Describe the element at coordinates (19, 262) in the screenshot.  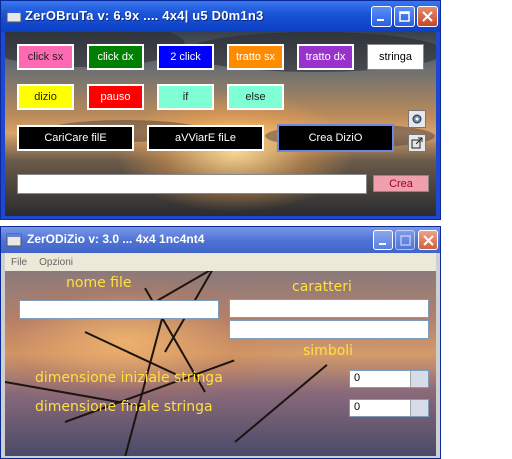
I see `menu-file: File` at that location.